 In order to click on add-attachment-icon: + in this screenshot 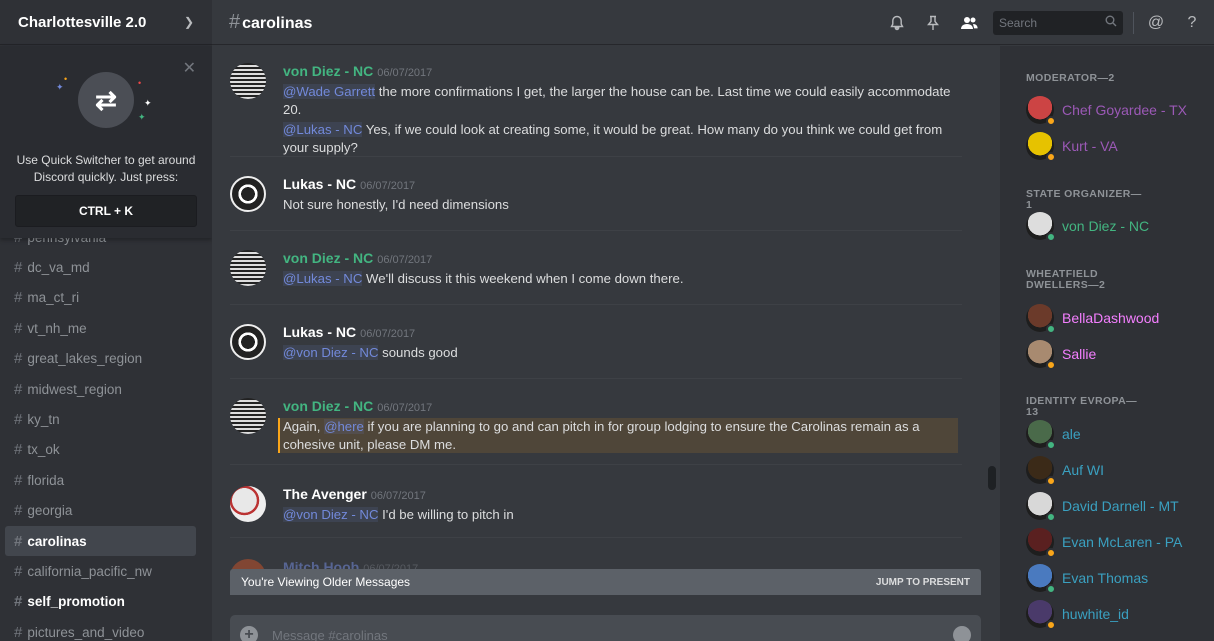, I will do `click(249, 633)`.